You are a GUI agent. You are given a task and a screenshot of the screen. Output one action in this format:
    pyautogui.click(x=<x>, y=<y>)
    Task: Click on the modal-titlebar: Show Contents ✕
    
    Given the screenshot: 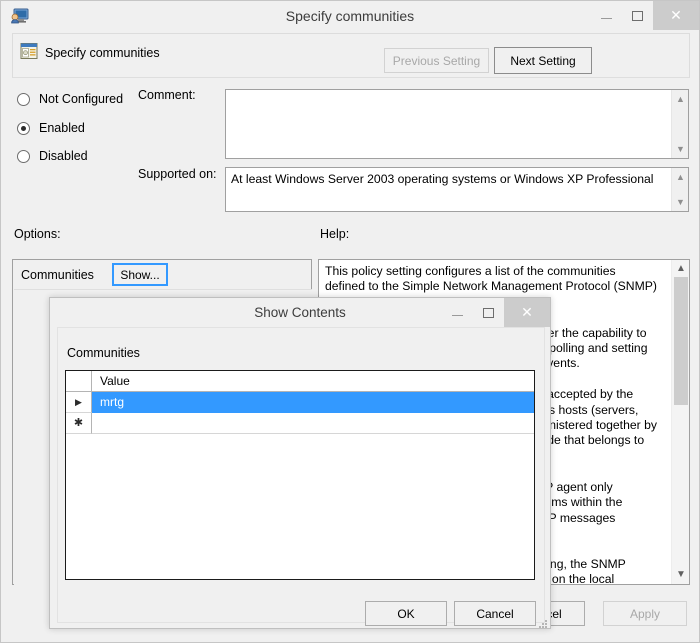 What is the action you would take?
    pyautogui.click(x=300, y=312)
    